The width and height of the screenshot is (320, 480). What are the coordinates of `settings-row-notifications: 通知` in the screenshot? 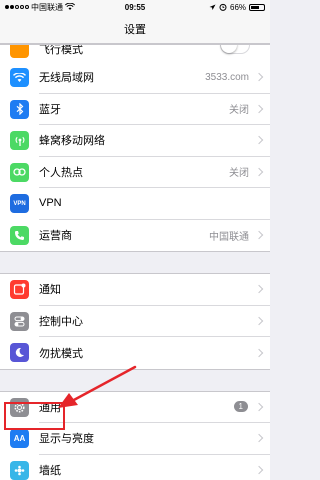 It's located at (135, 290).